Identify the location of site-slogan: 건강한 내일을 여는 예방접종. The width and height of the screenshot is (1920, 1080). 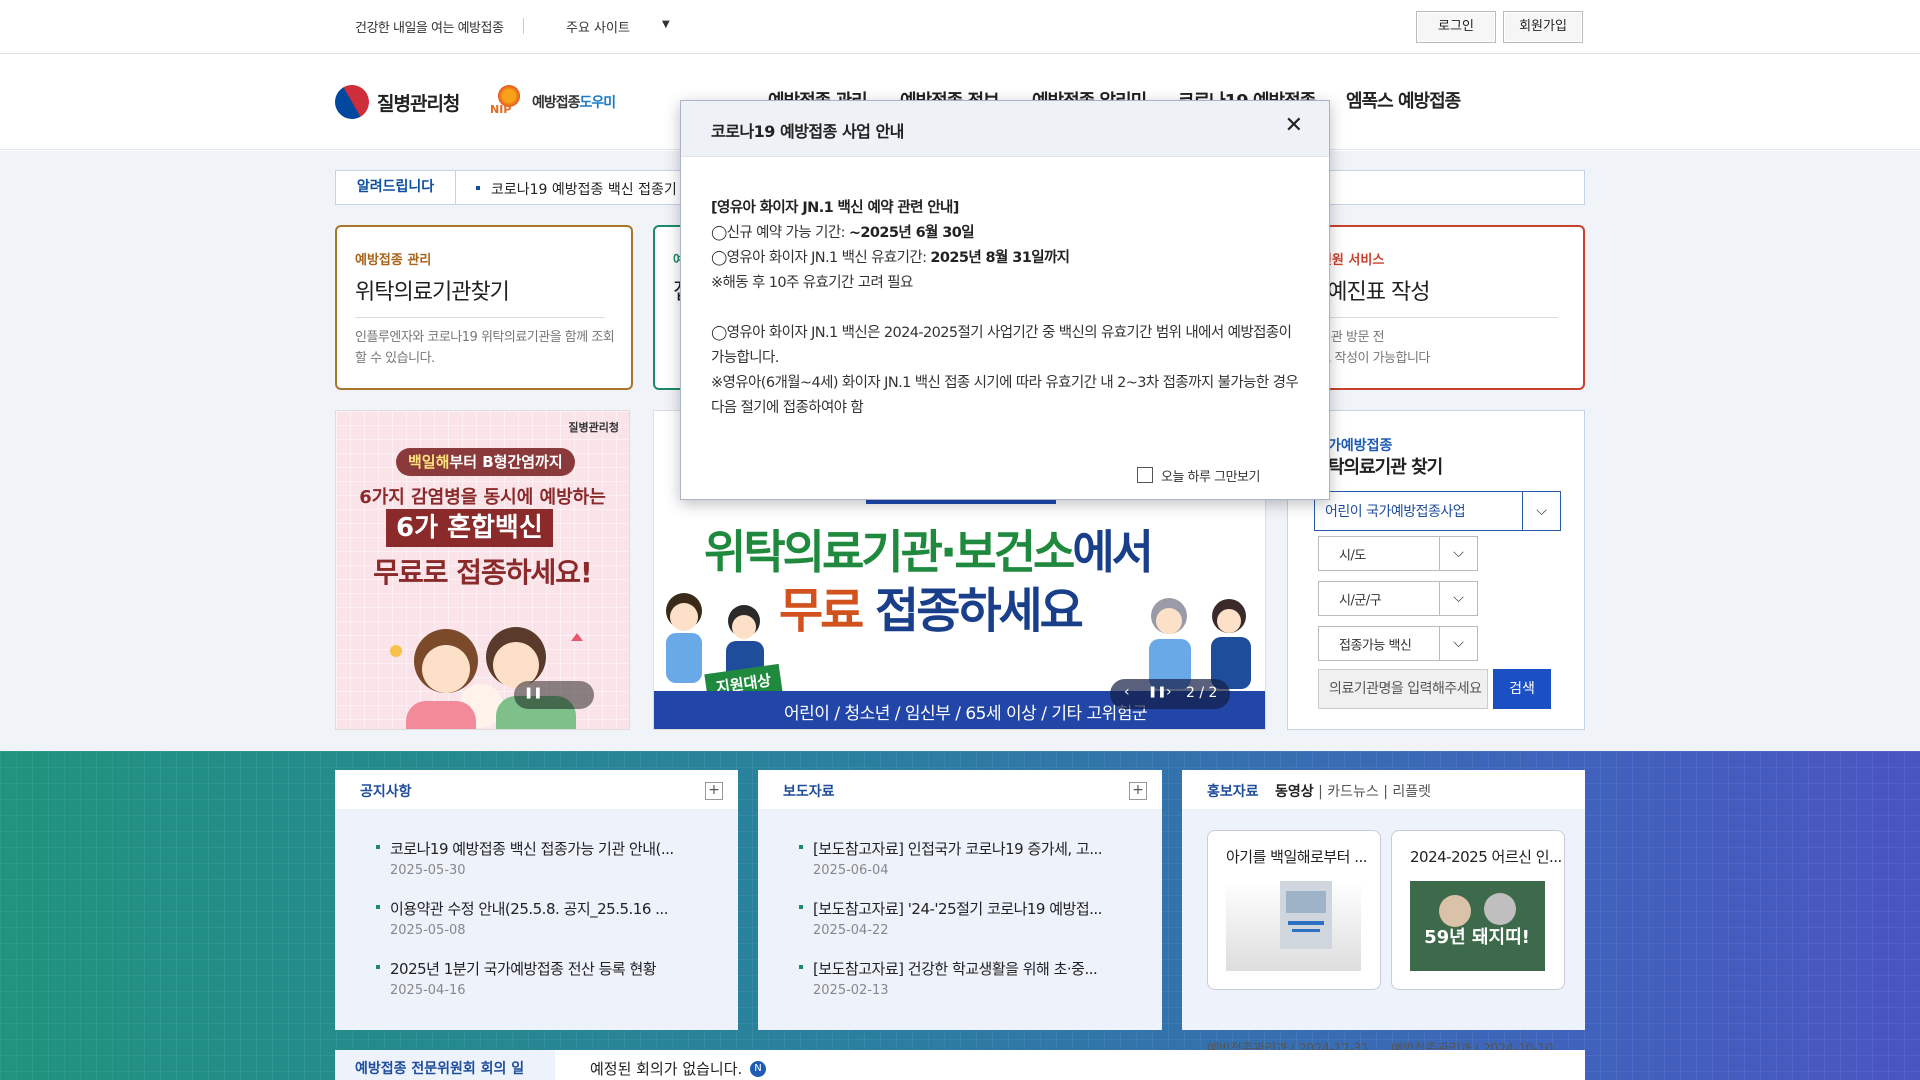
(429, 28).